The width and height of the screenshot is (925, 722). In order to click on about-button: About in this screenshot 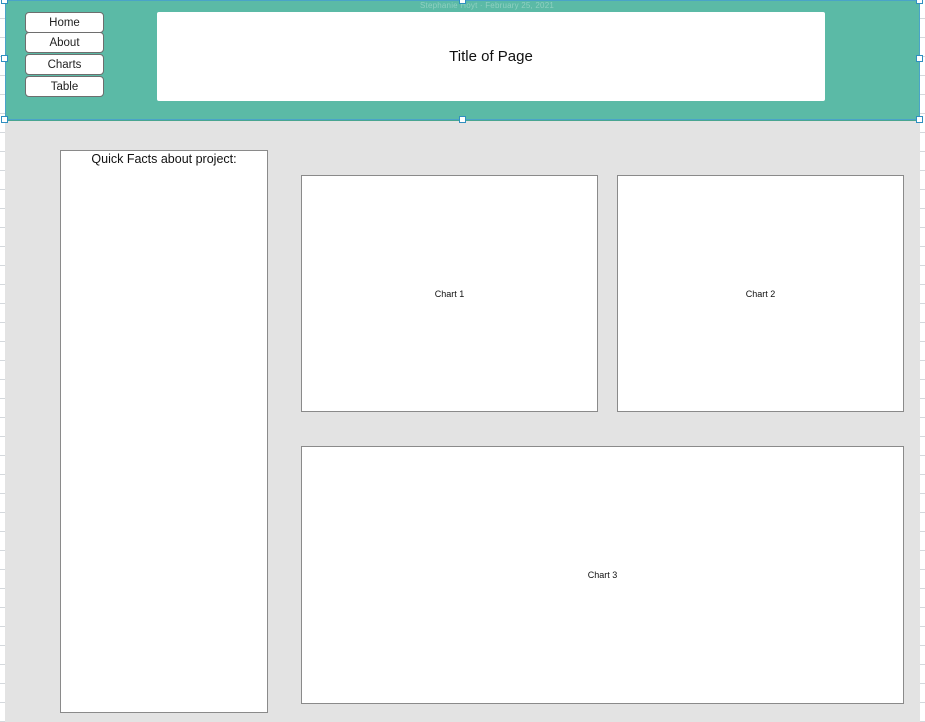, I will do `click(64, 42)`.